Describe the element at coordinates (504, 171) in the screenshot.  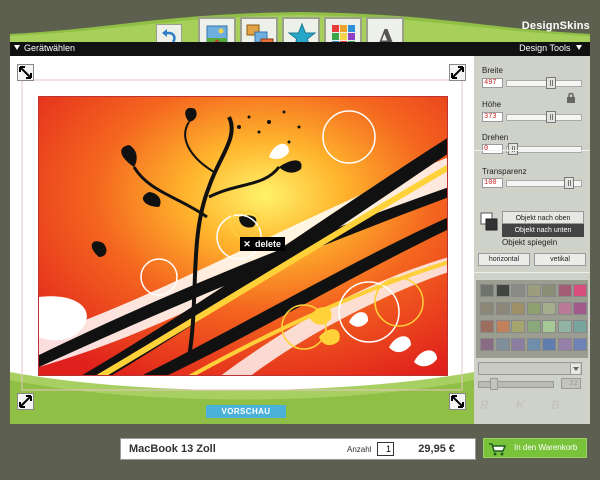
I see `transparency-label: Transparenz` at that location.